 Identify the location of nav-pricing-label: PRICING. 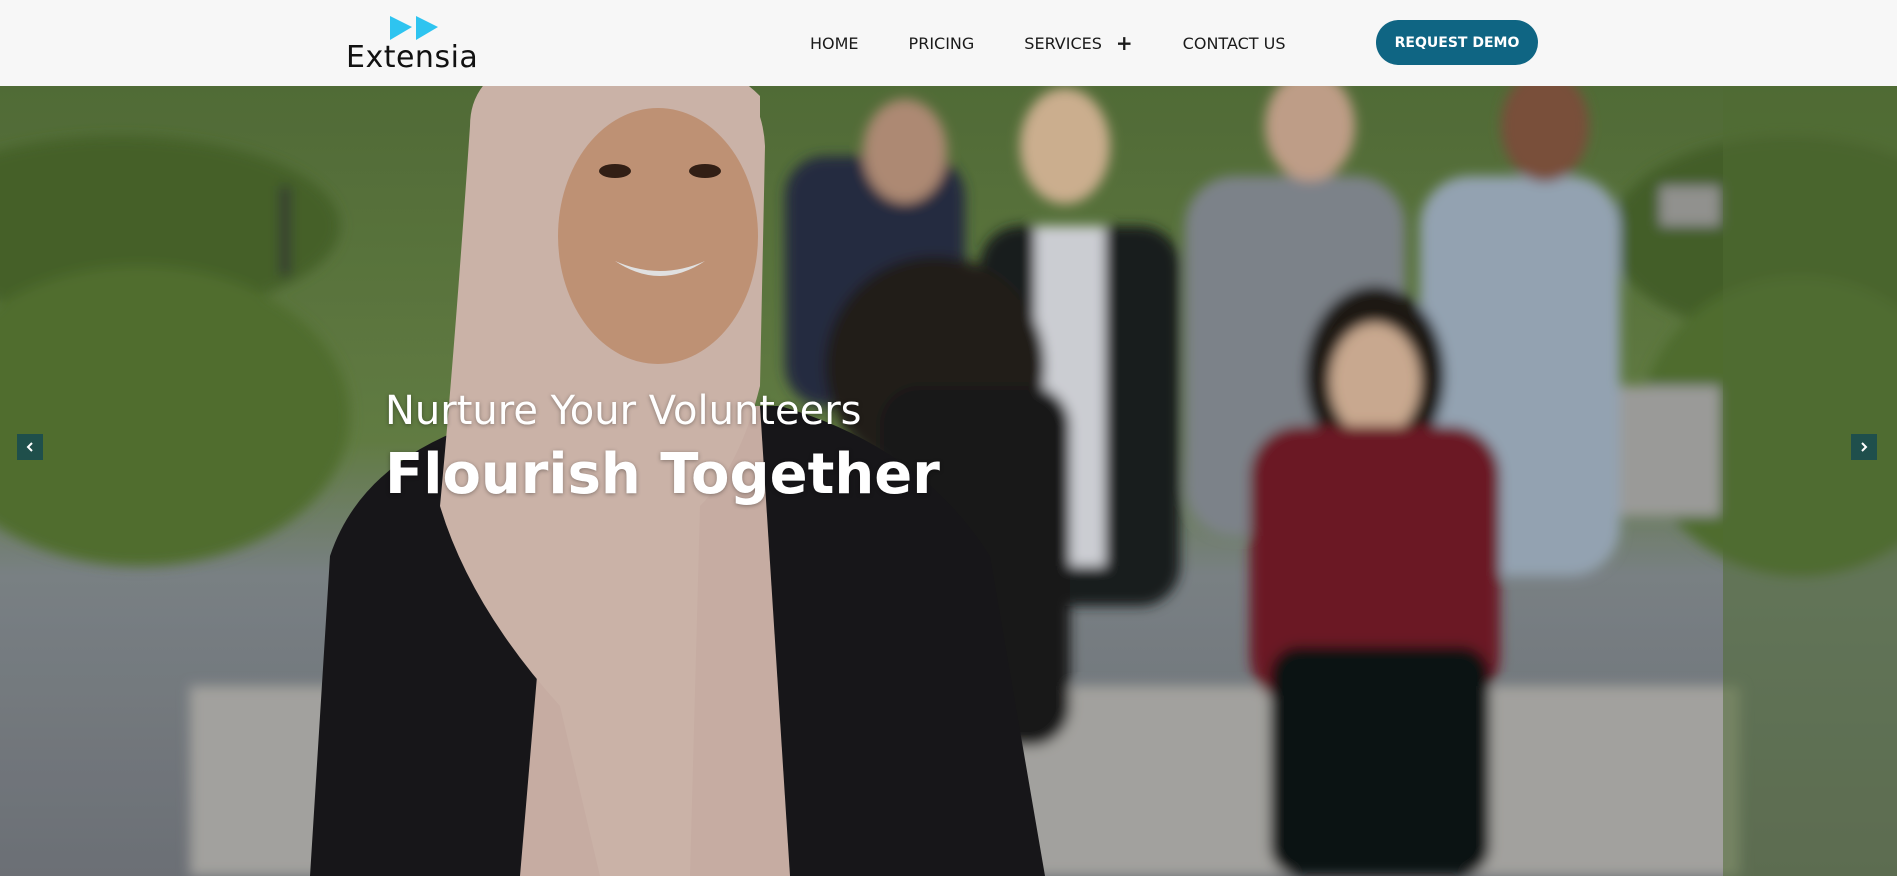
(941, 43).